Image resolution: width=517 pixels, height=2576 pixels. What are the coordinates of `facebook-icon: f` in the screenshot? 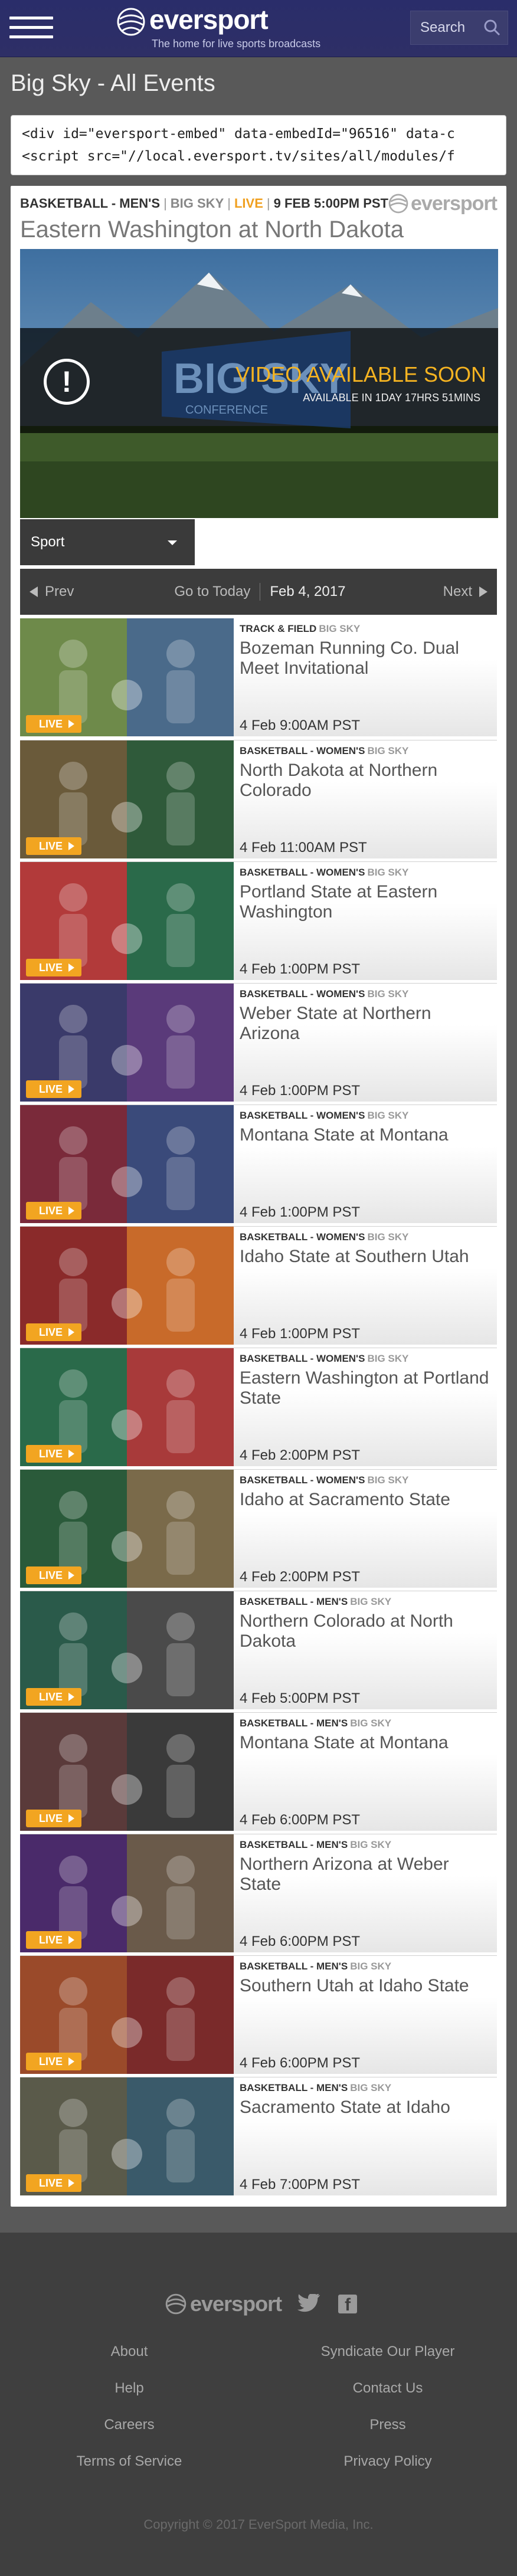 It's located at (348, 2305).